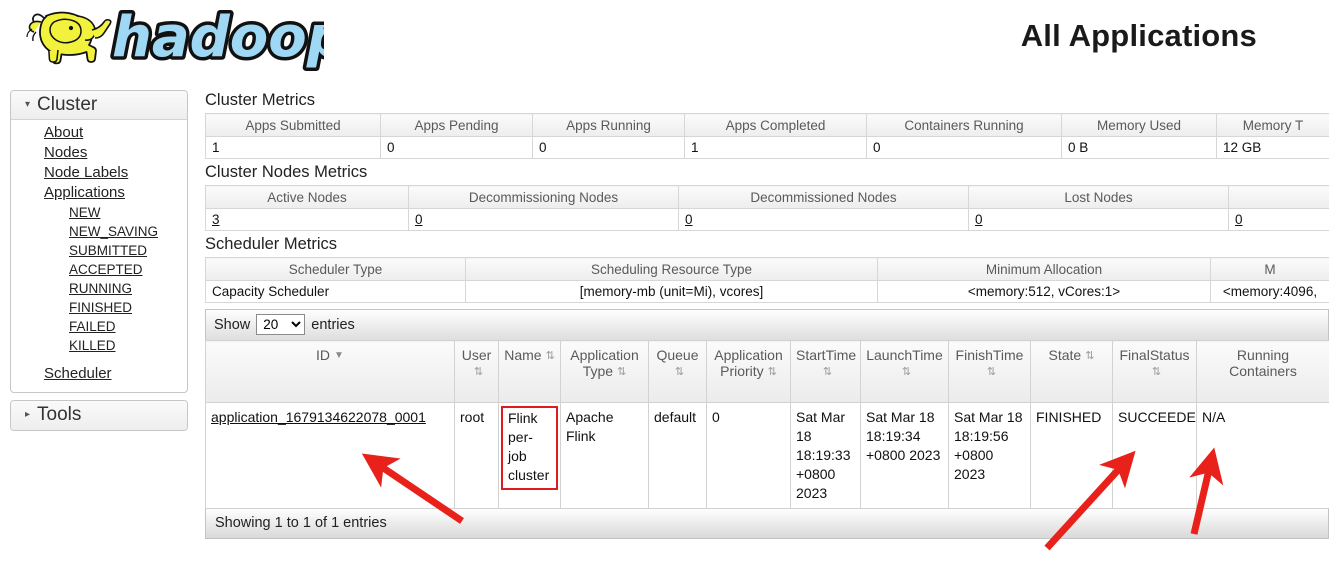 The height and width of the screenshot is (564, 1329). What do you see at coordinates (543, 197) in the screenshot?
I see `col-decommissioning-nodes: Decommissioning Nodes` at bounding box center [543, 197].